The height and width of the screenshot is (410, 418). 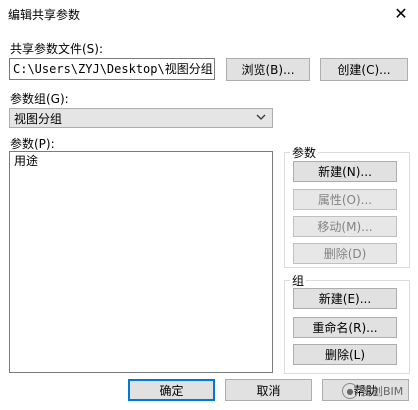 What do you see at coordinates (298, 280) in the screenshot?
I see `group-actions-title: 组` at bounding box center [298, 280].